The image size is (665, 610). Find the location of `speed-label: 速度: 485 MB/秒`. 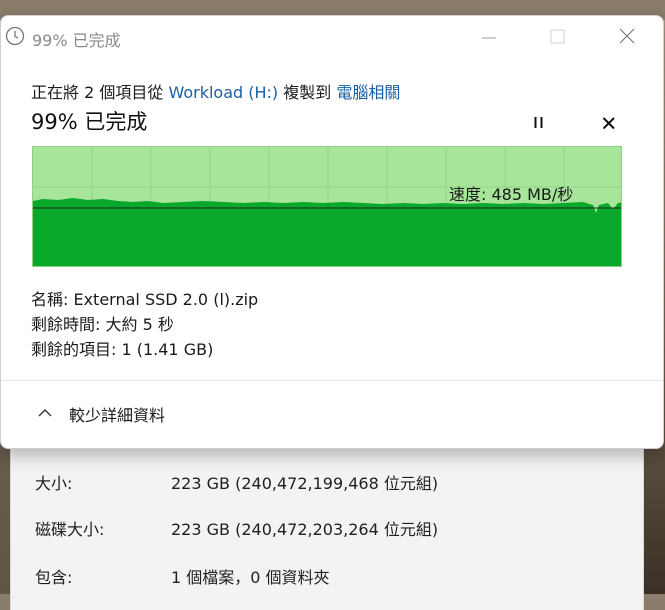

speed-label: 速度: 485 MB/秒 is located at coordinates (511, 194).